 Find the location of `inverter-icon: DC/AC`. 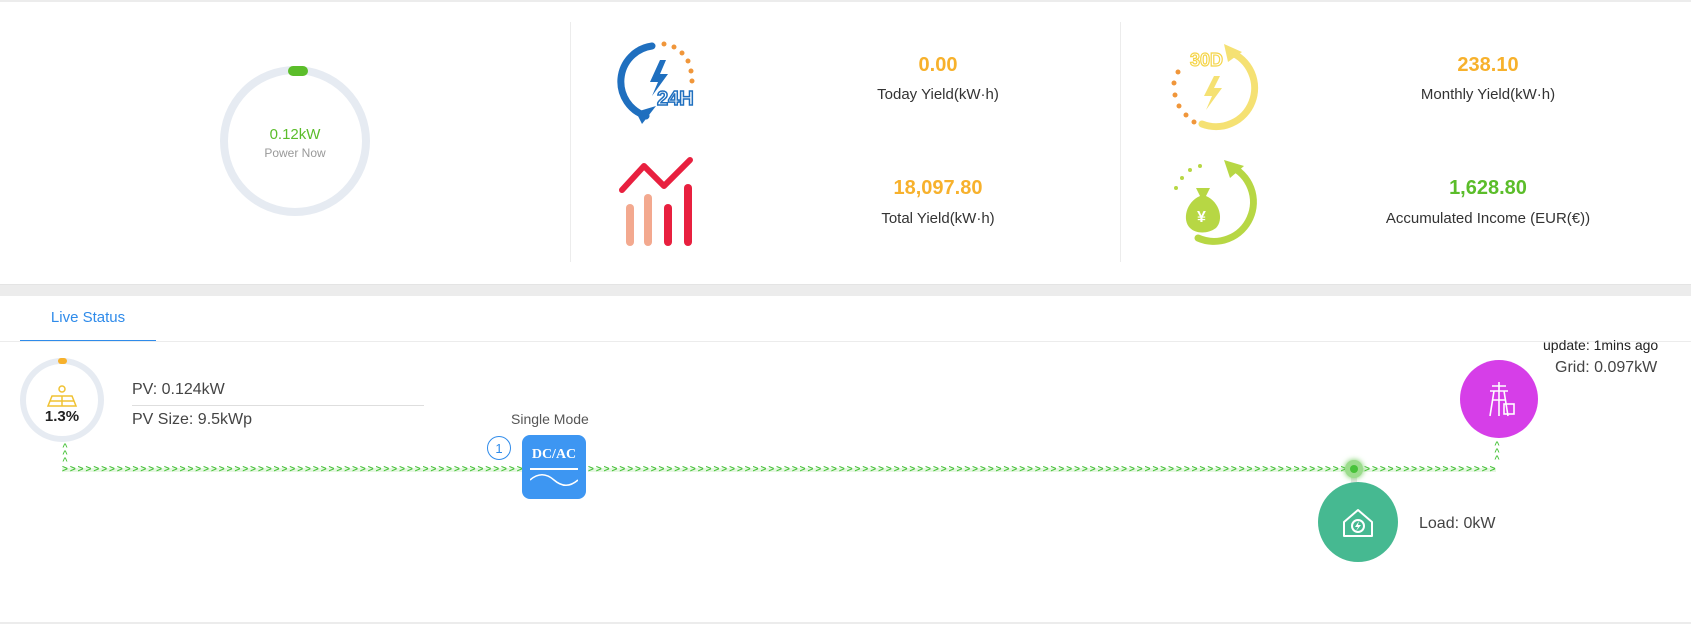

inverter-icon: DC/AC is located at coordinates (554, 467).